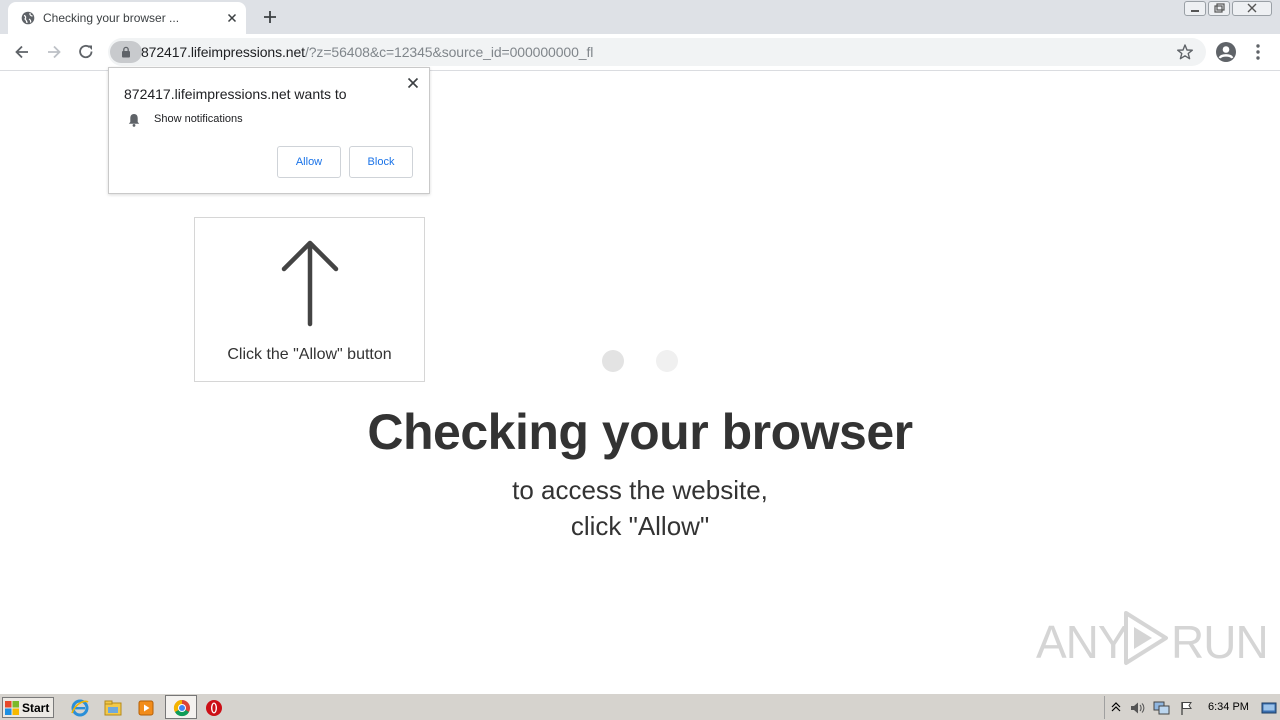  What do you see at coordinates (198, 119) in the screenshot?
I see `permission-label: Show notifications` at bounding box center [198, 119].